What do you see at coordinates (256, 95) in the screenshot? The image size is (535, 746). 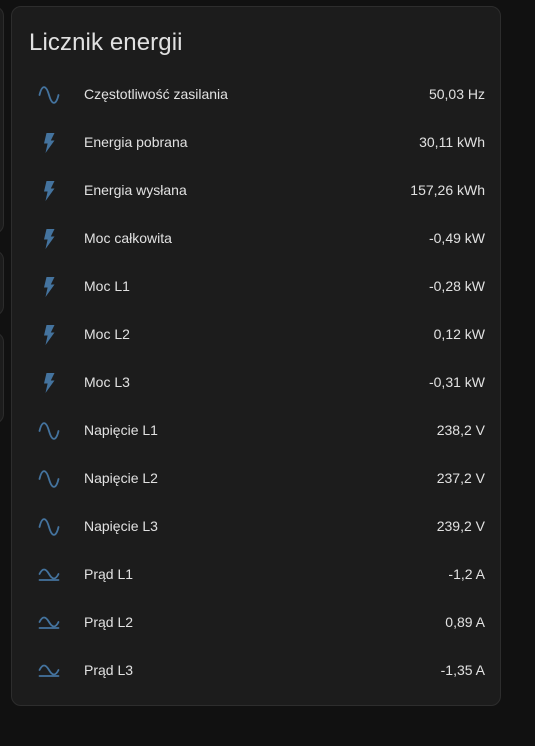 I see `entity-row: Częstotliwość zasilania 50,03 Hz` at bounding box center [256, 95].